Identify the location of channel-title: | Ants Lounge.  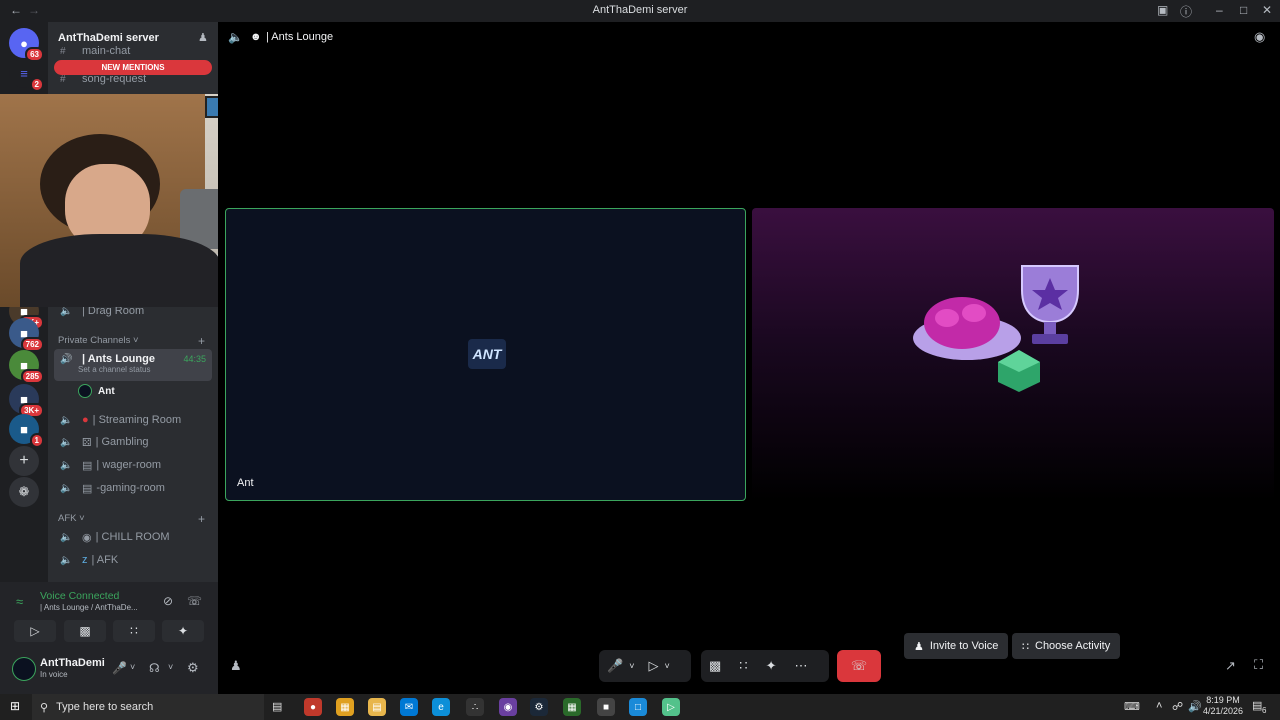
(300, 37).